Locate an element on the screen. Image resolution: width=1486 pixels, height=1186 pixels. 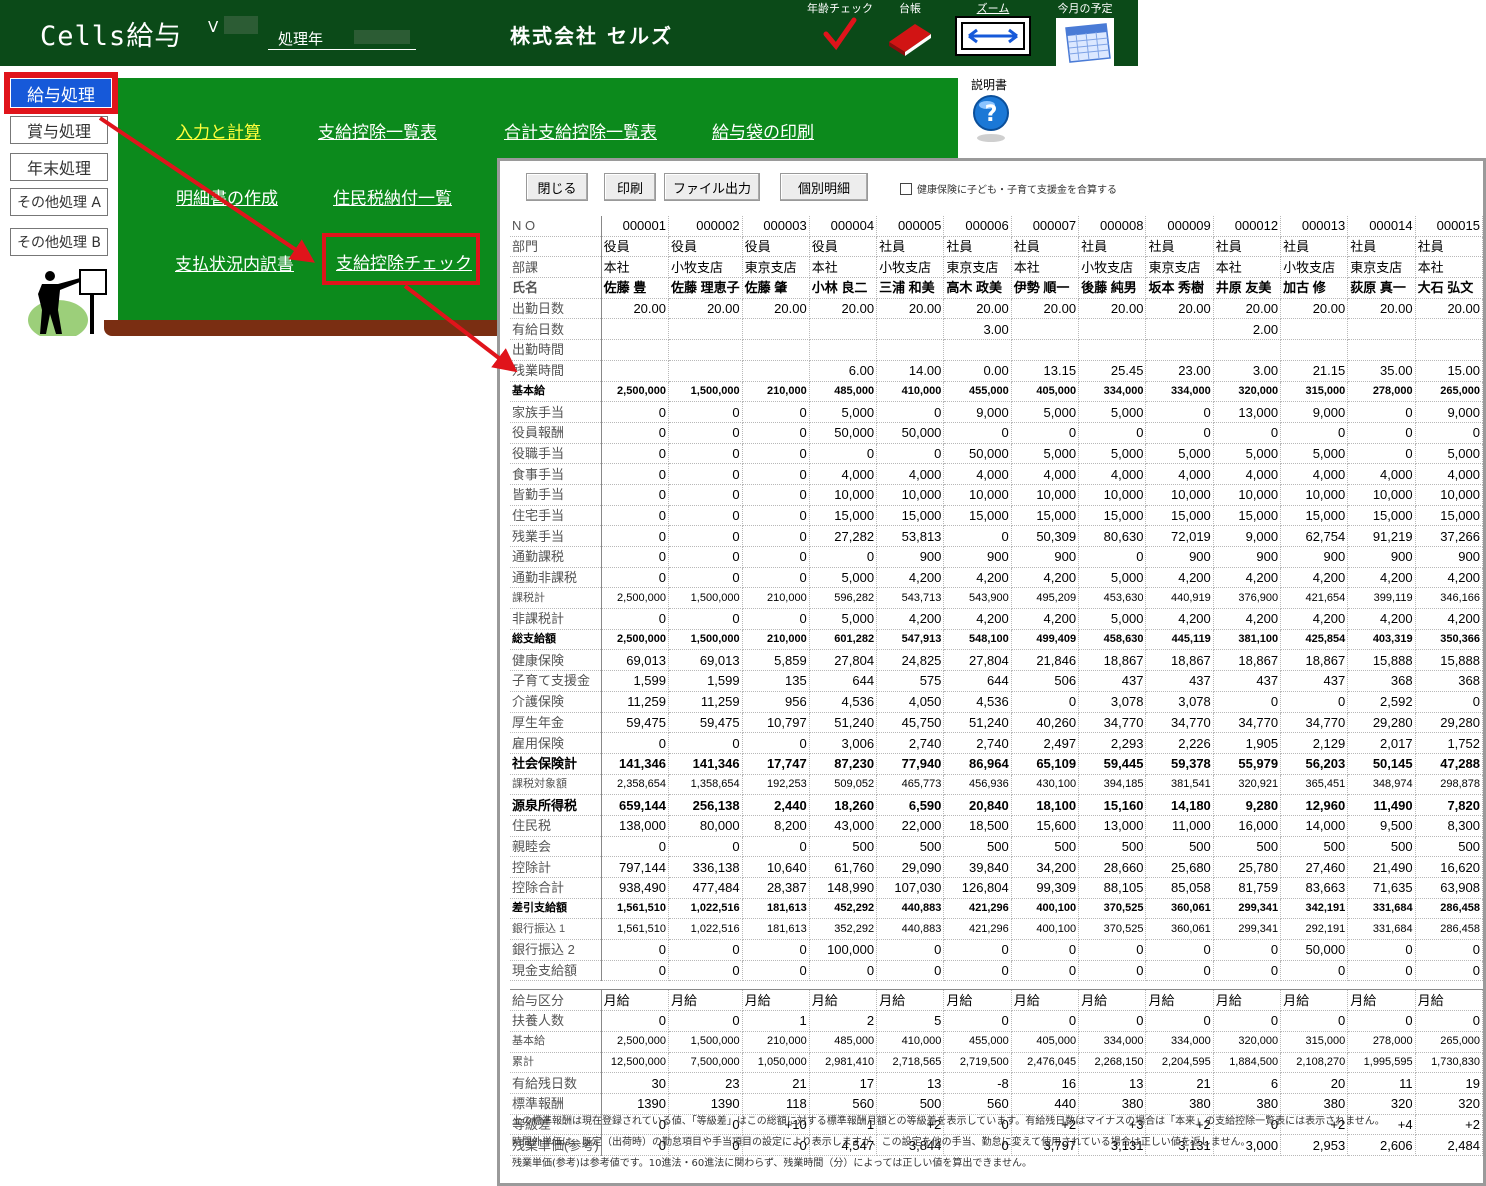
row-label: 親睦会 is located at coordinates (556, 847).